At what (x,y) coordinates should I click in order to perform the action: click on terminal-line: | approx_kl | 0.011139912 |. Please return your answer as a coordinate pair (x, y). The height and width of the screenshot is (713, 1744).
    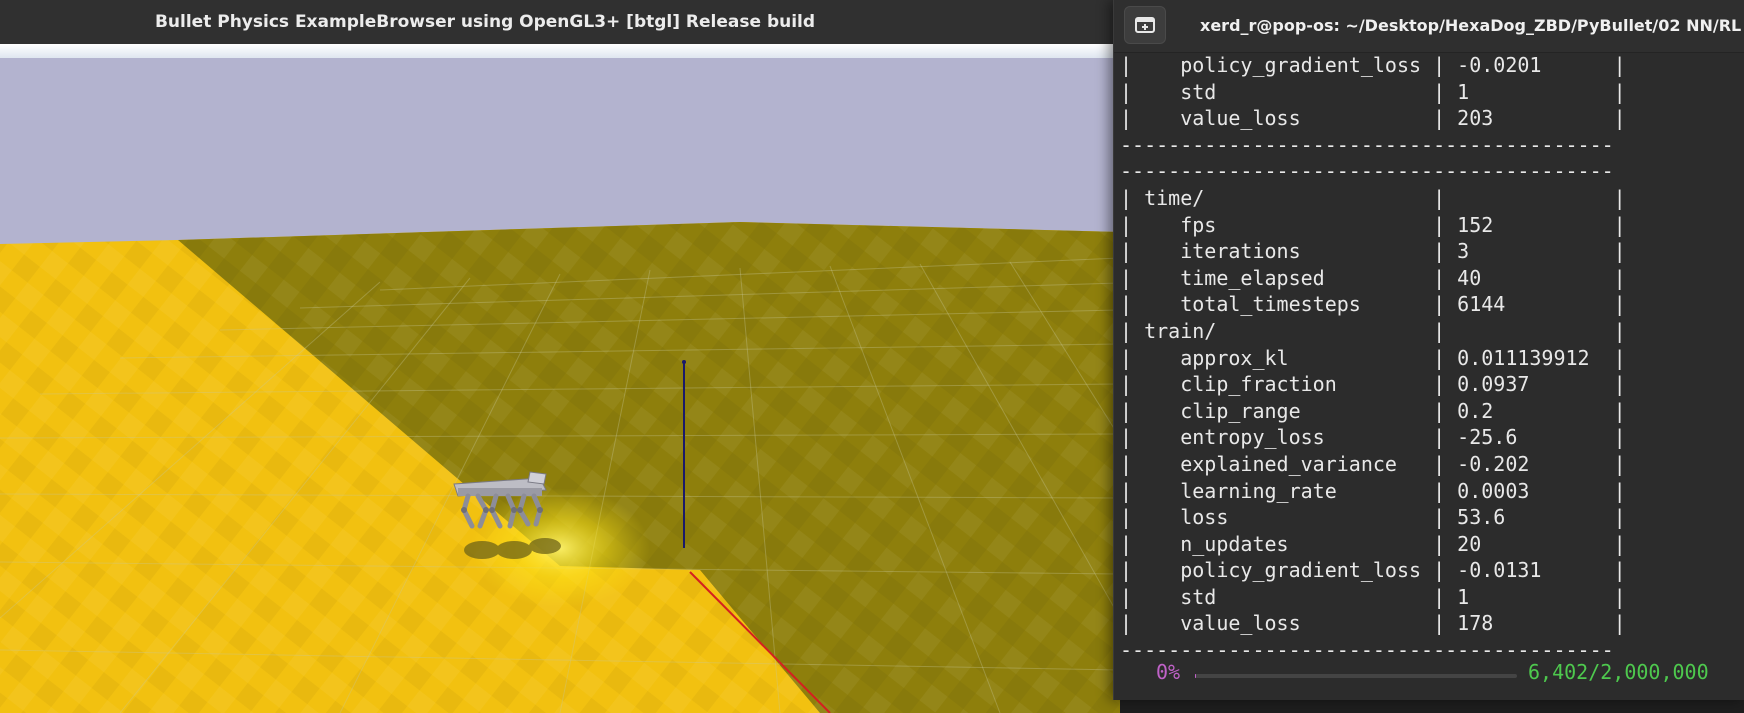
    Looking at the image, I should click on (1373, 357).